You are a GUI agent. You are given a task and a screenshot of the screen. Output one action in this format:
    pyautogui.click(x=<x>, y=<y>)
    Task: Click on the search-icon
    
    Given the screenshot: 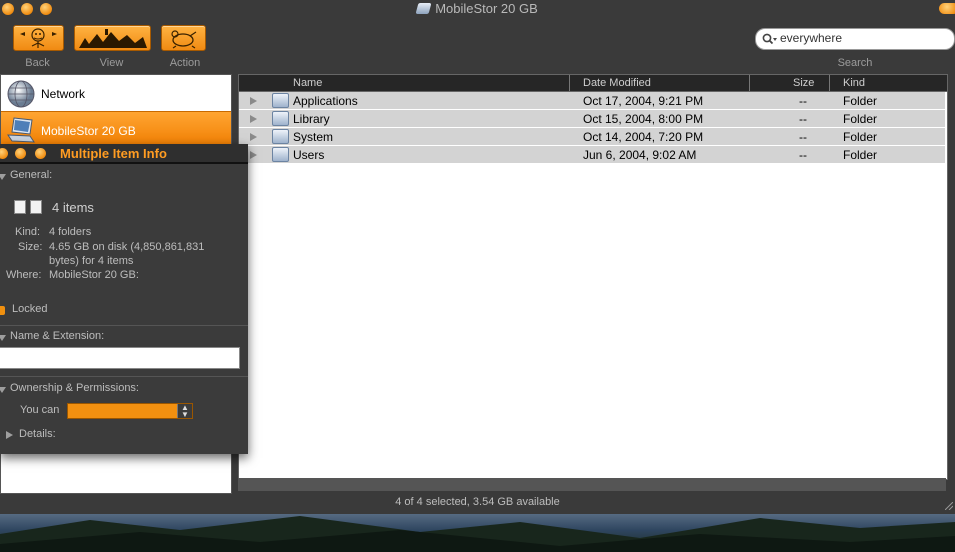 What is the action you would take?
    pyautogui.click(x=769, y=39)
    